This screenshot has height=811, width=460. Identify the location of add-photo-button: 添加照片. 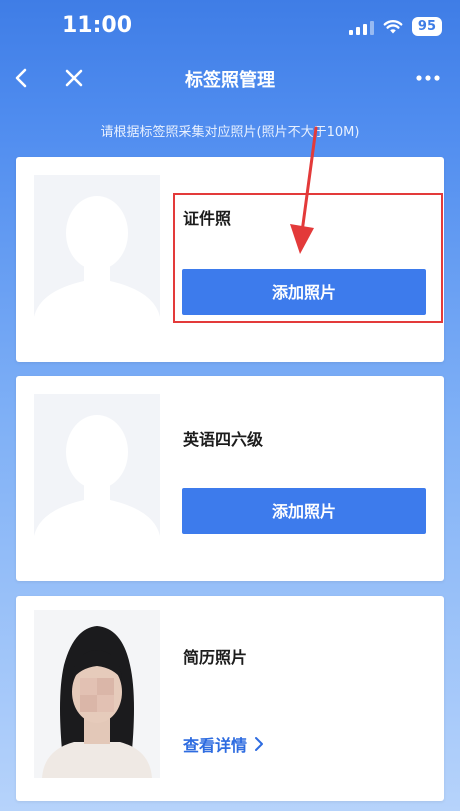
(304, 511).